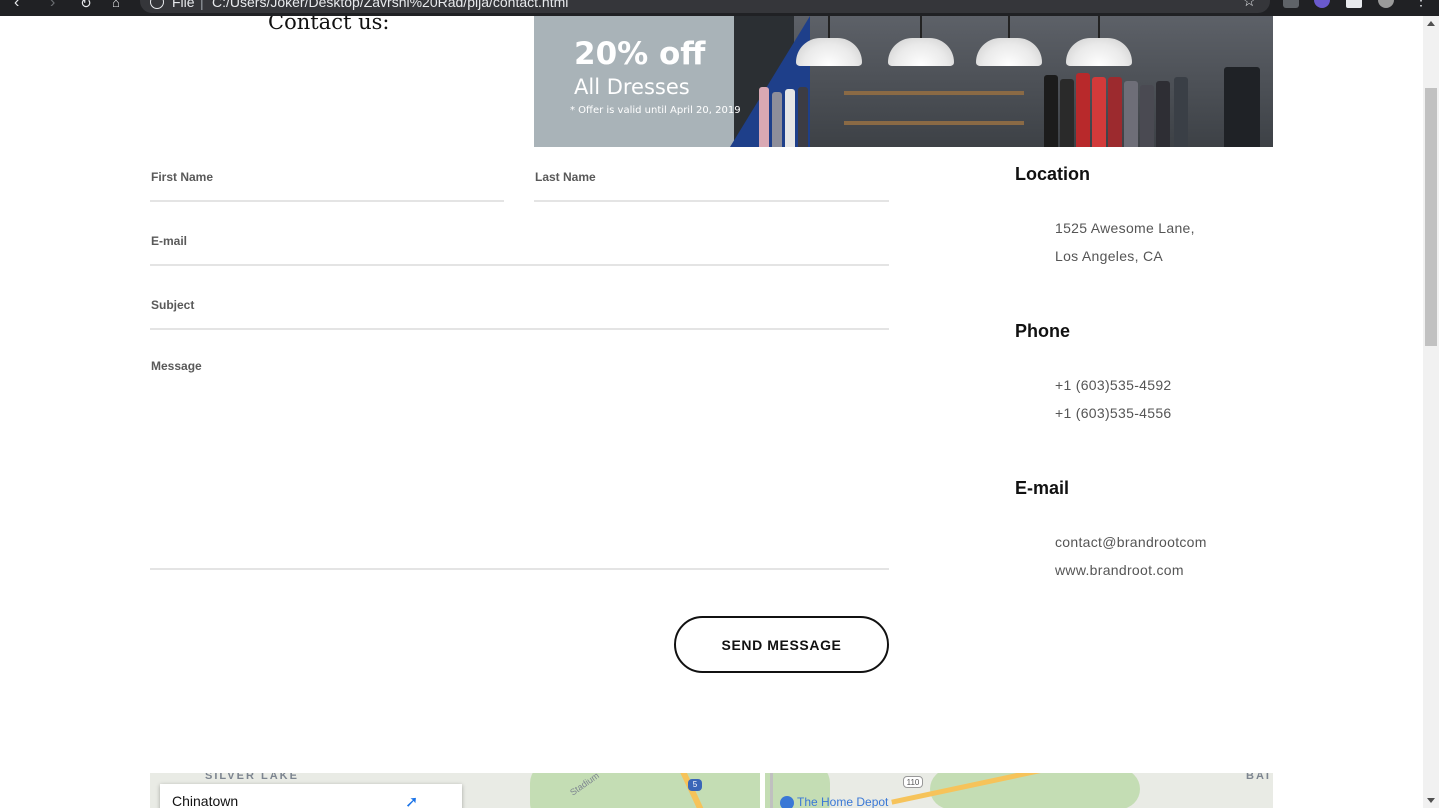  Describe the element at coordinates (1109, 256) in the screenshot. I see `address-line: Los Angeles, CA` at that location.